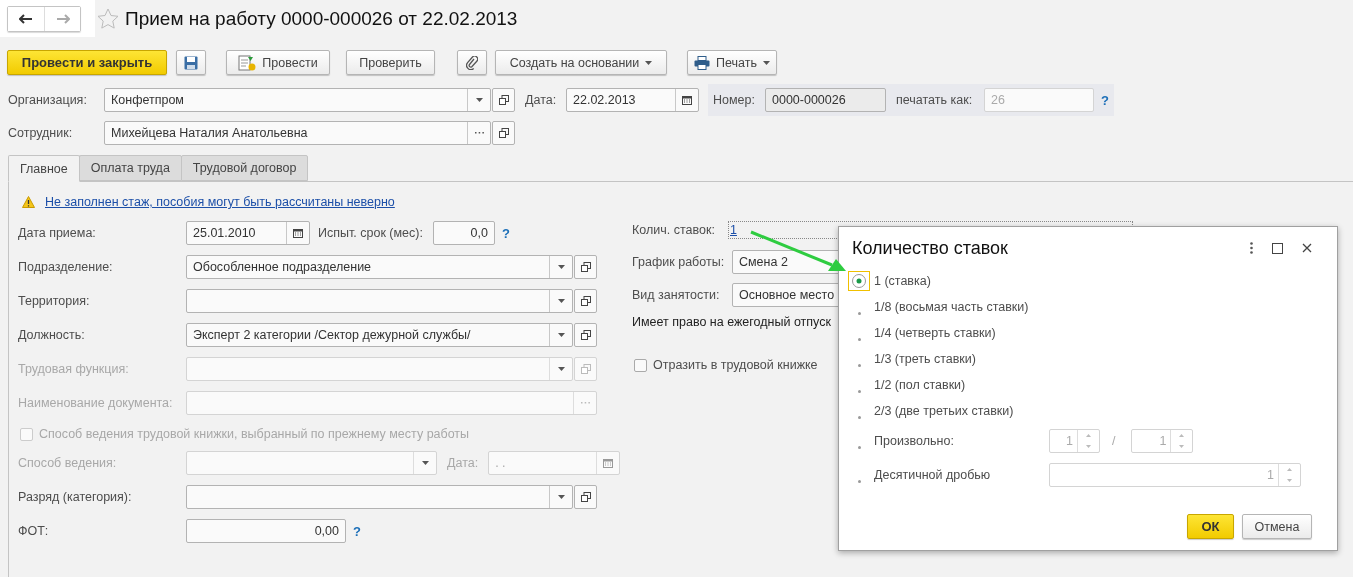 Image resolution: width=1353 pixels, height=577 pixels. What do you see at coordinates (254, 434) in the screenshot?
I see `checkbox-label: Способ ведения трудовой книжки, выбранный по прежнему месту работы` at bounding box center [254, 434].